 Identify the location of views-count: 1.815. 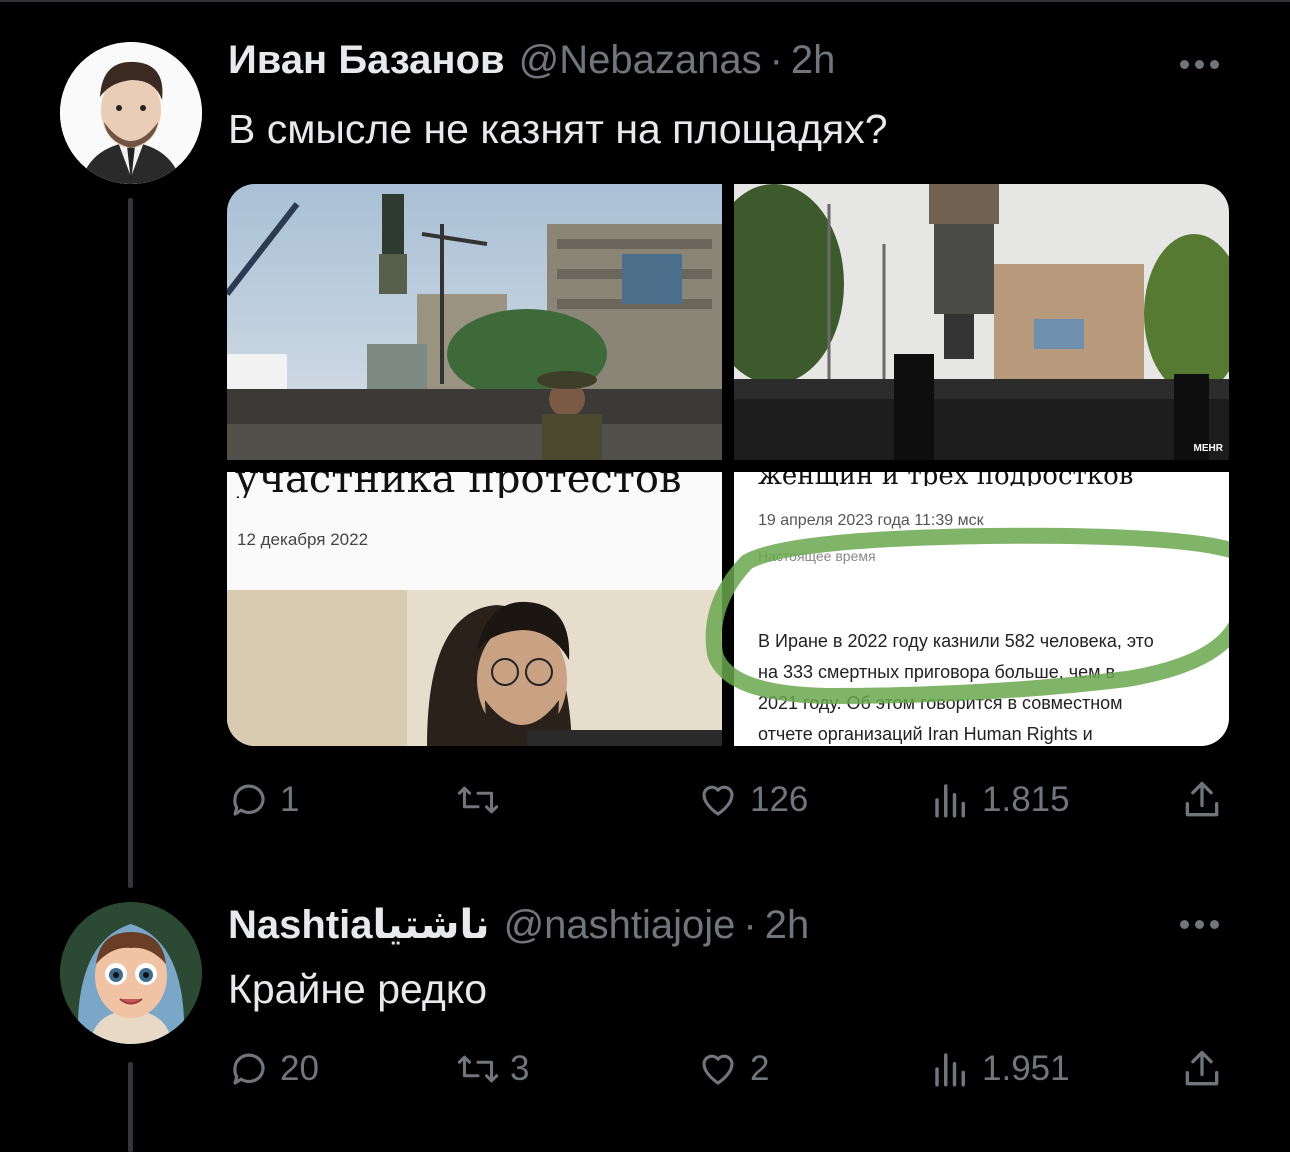
(1026, 799).